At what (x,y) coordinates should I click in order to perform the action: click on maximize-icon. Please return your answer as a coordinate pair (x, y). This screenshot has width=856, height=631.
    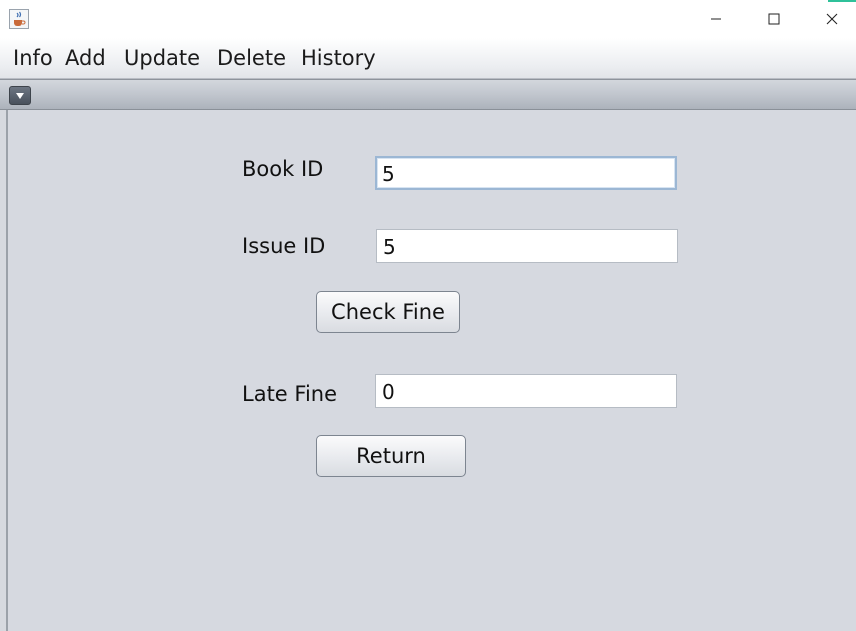
    Looking at the image, I should click on (774, 19).